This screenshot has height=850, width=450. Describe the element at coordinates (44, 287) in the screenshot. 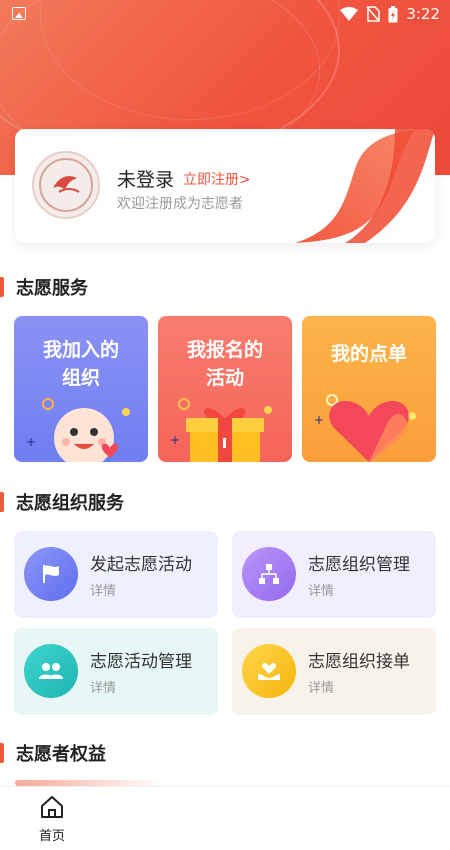

I see `section-title-volunteer-service: 志愿服务` at that location.